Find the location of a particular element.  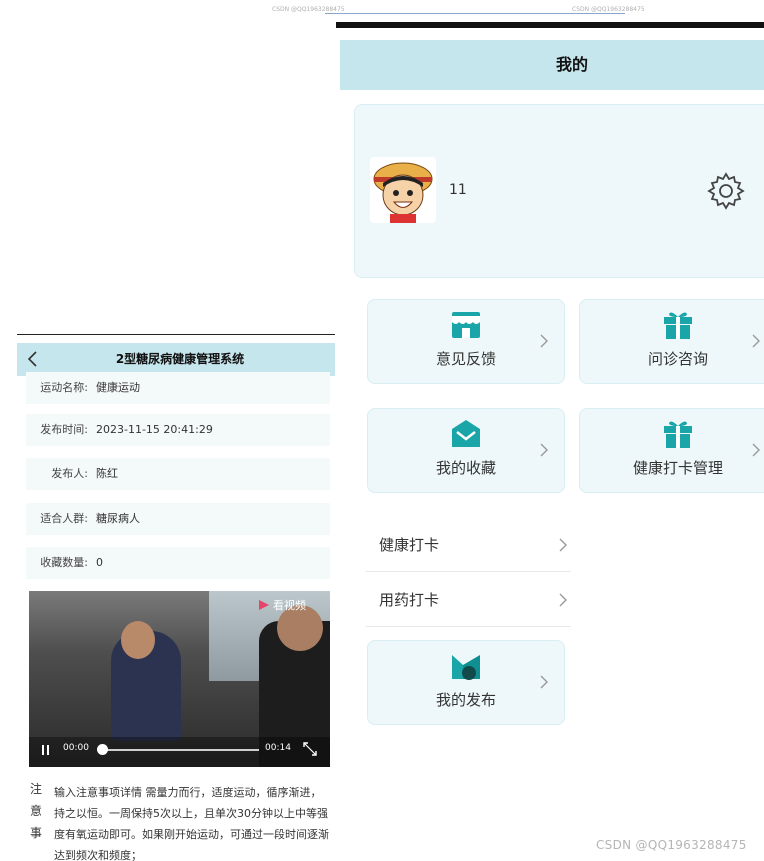

card-consult: 问诊咨询 is located at coordinates (671, 341).